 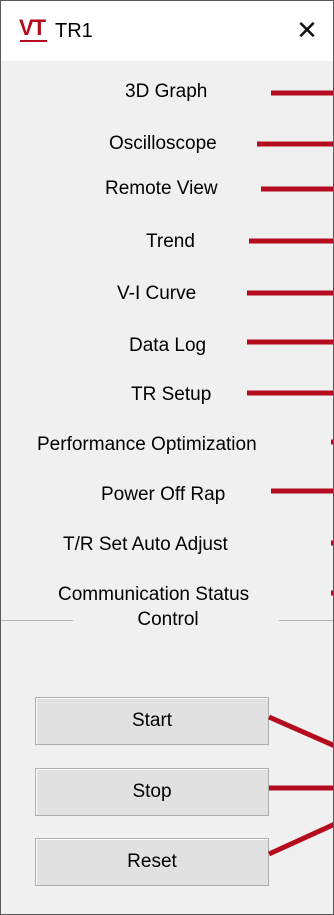 I want to click on menu-item-data-log: Data Log, so click(x=167, y=346).